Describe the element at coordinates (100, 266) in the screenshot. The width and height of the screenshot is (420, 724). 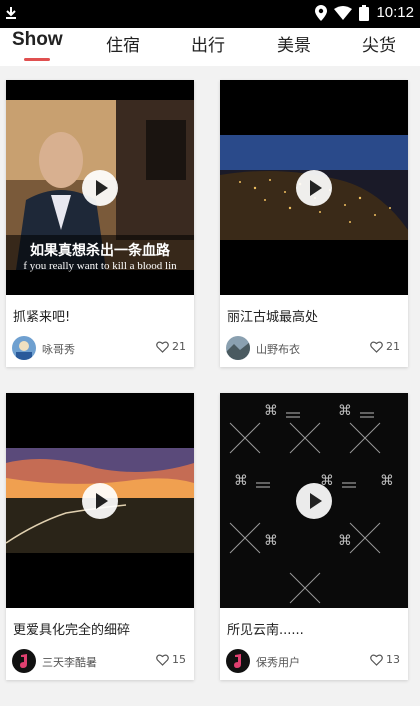
I see `video-subtitle-en: f you really want to kill a blood lin` at that location.